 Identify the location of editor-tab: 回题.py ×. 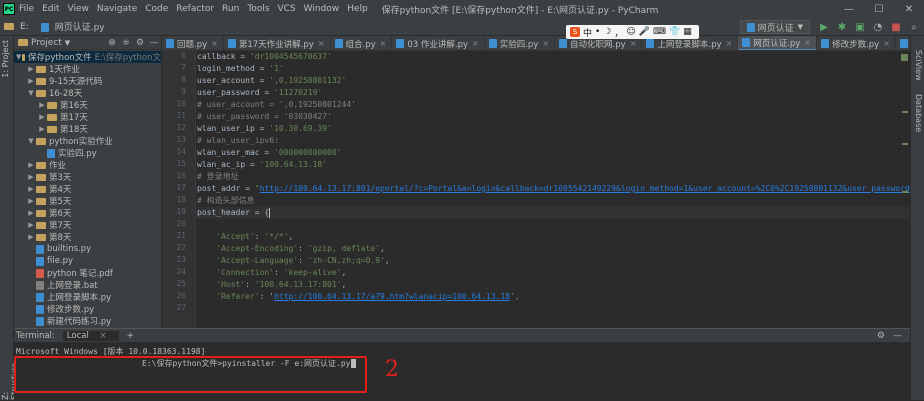
(193, 43).